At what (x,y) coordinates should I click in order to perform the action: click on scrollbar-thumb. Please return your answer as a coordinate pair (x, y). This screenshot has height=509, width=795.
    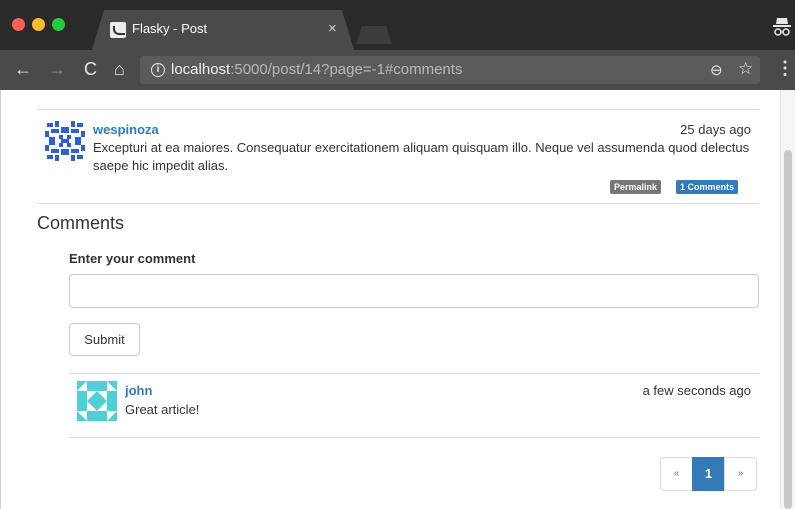
    Looking at the image, I should click on (788, 329).